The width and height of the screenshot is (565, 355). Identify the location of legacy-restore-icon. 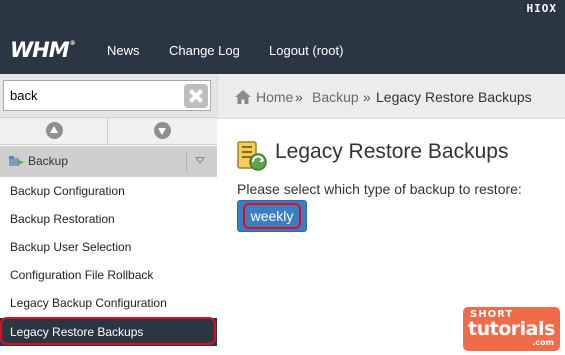
(252, 156).